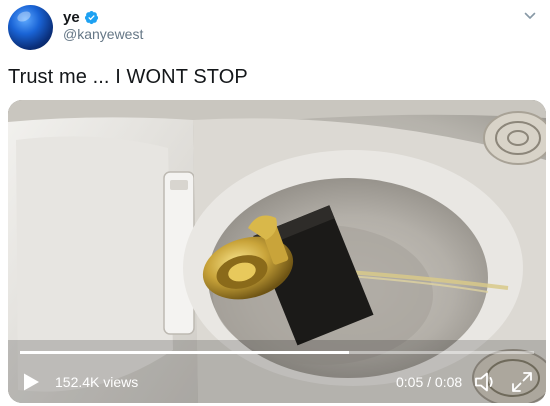  What do you see at coordinates (277, 382) in the screenshot?
I see `video-controls: 152.4K views 0:05 / 0:08` at bounding box center [277, 382].